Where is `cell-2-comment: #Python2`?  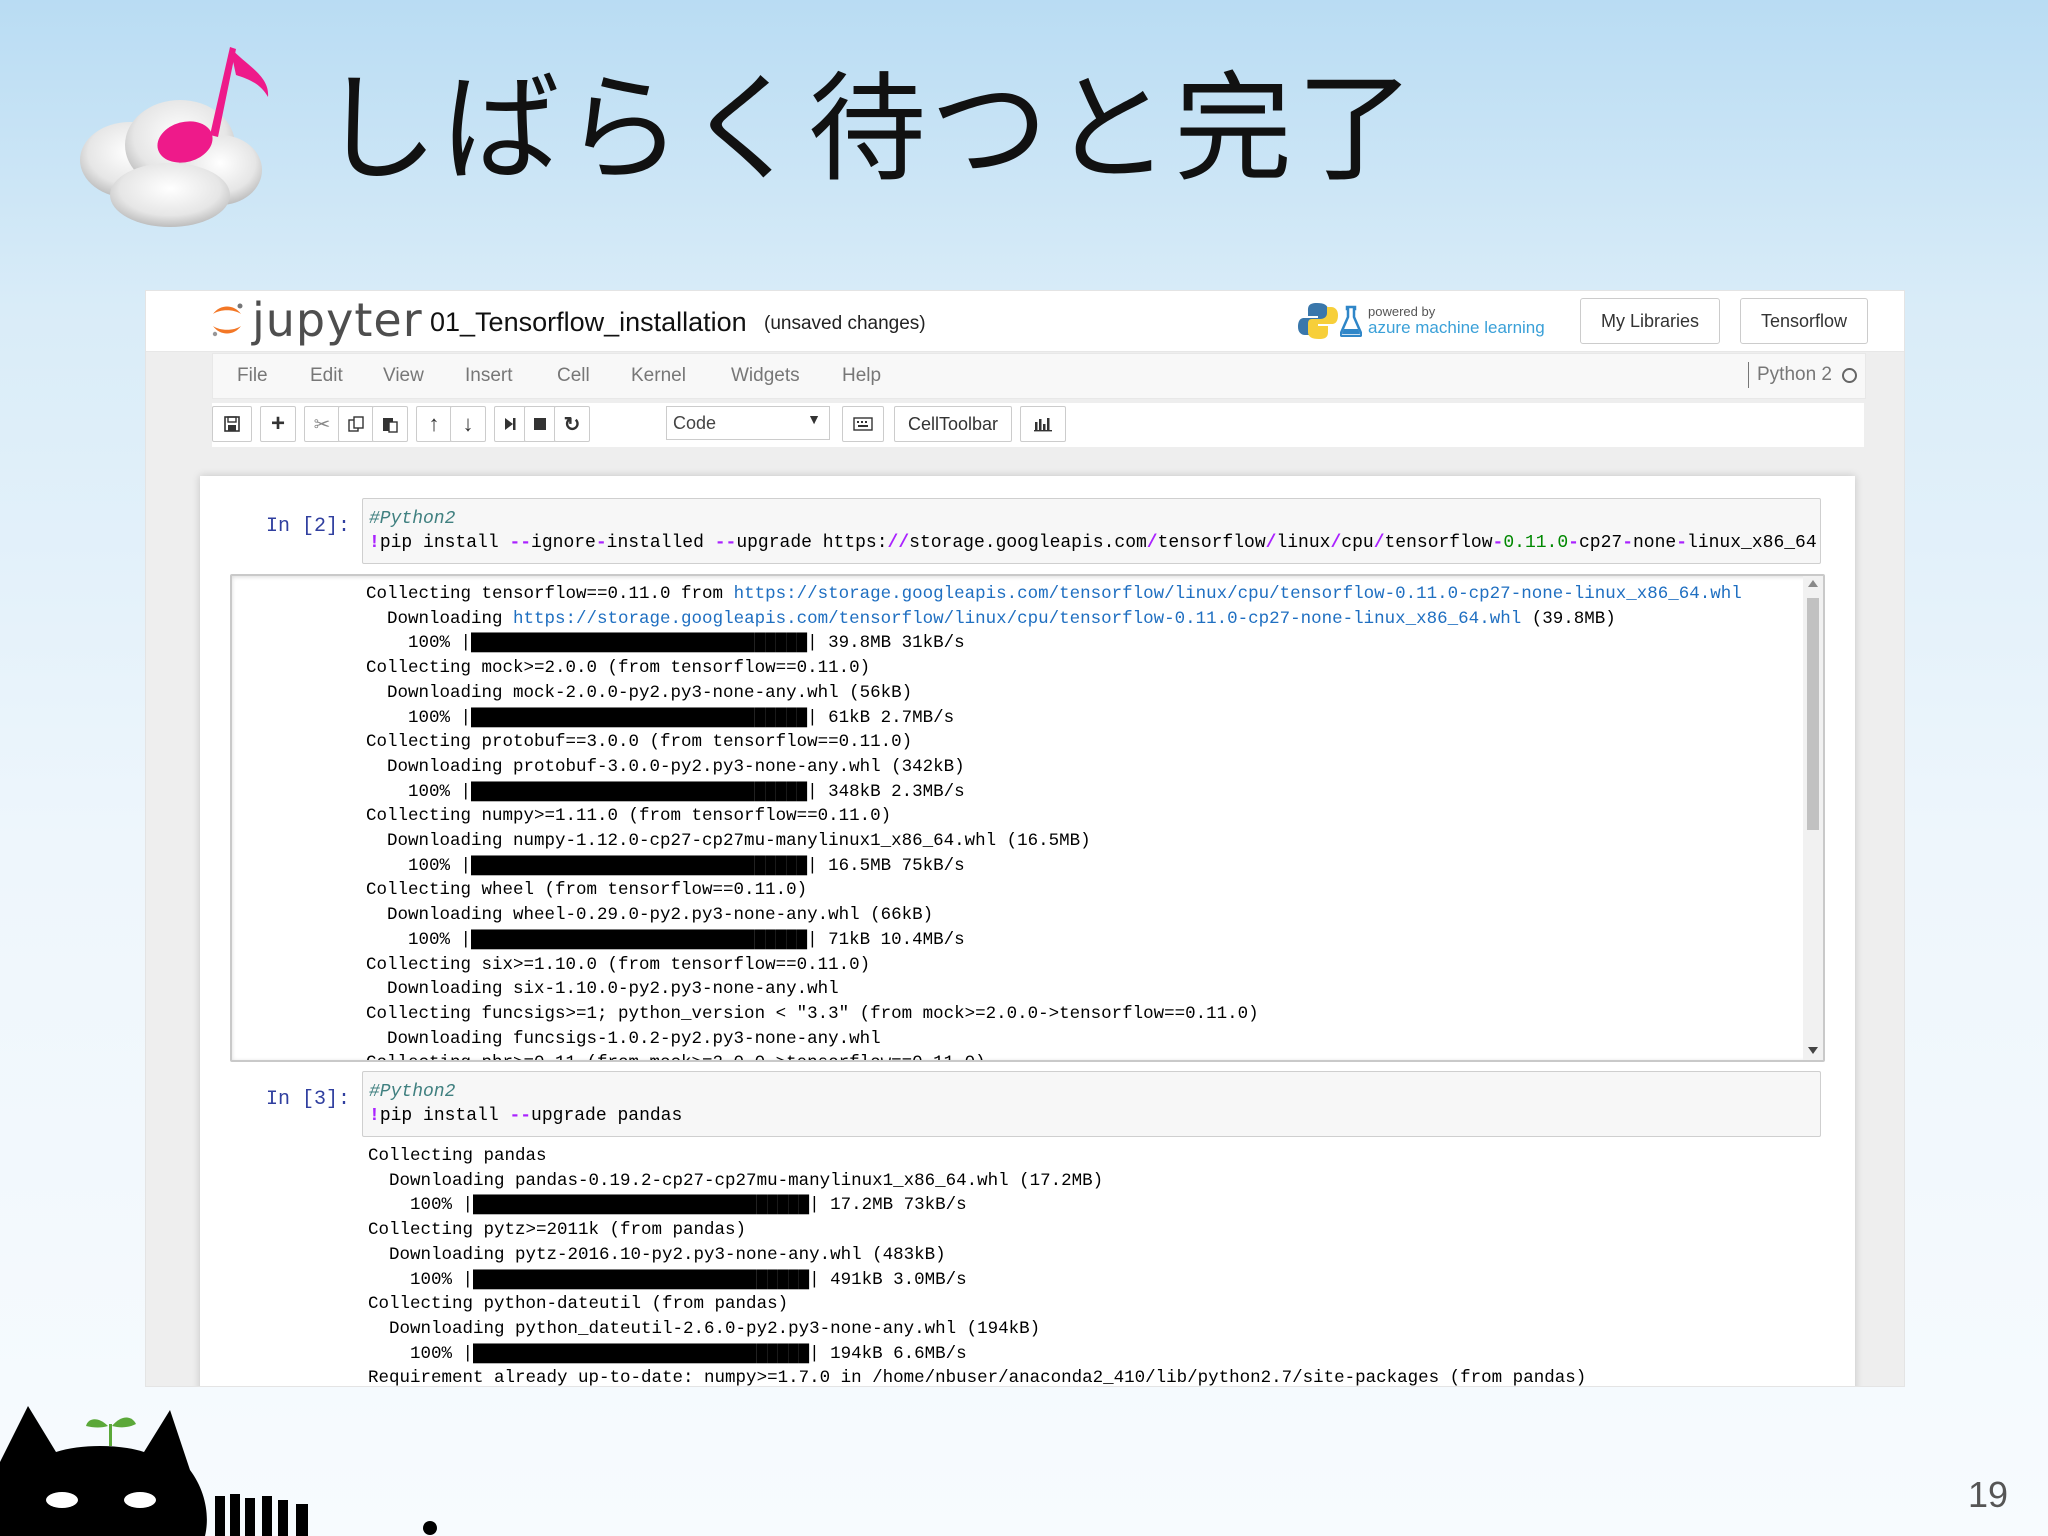 cell-2-comment: #Python2 is located at coordinates (412, 1092).